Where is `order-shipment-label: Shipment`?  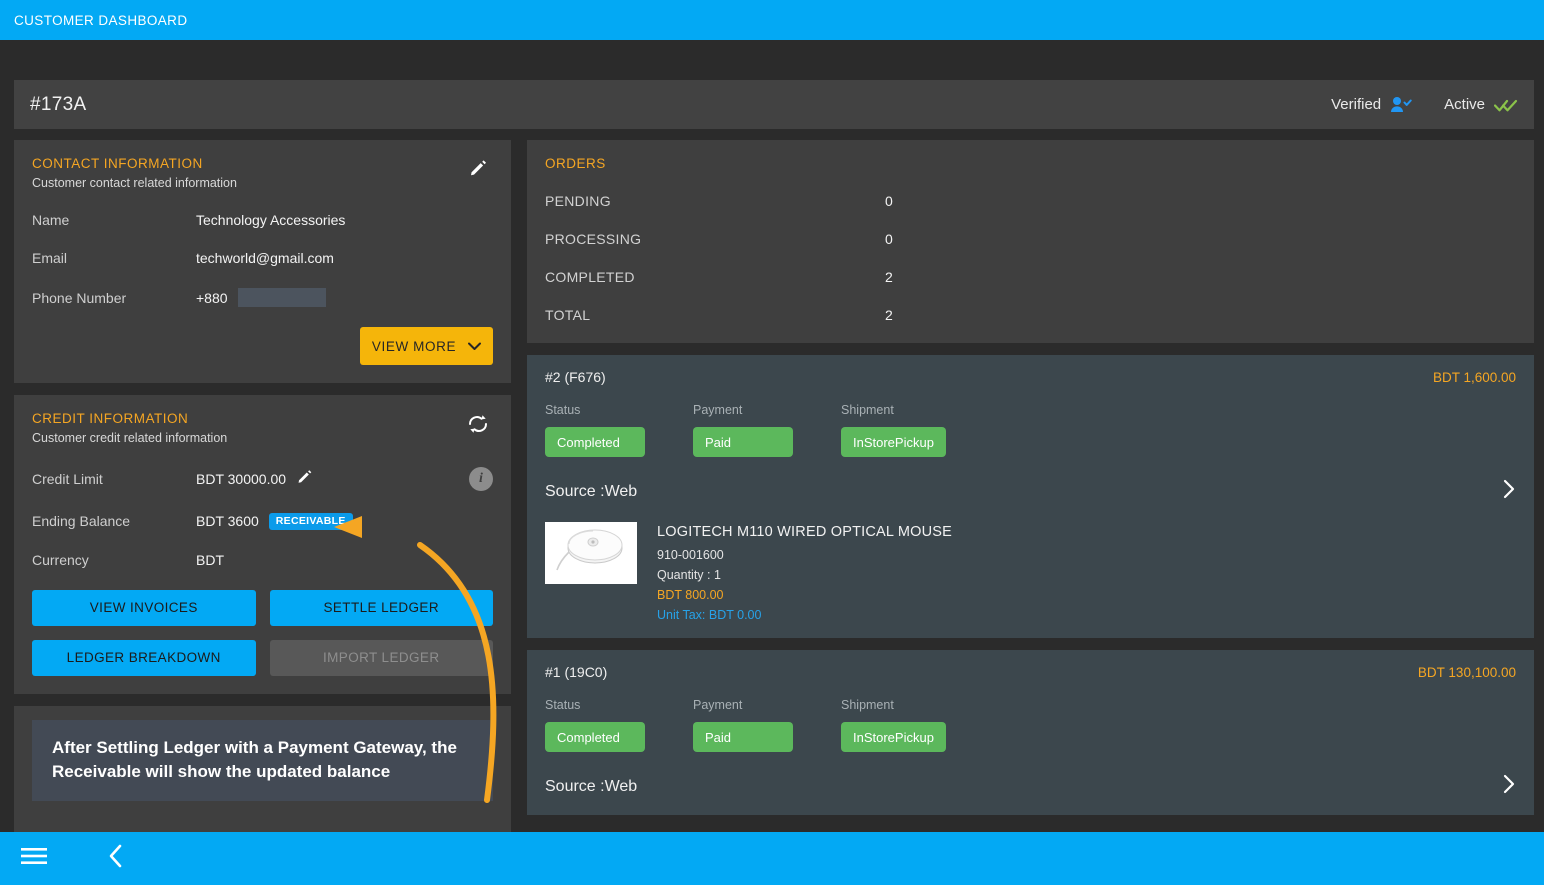
order-shipment-label: Shipment is located at coordinates (867, 705).